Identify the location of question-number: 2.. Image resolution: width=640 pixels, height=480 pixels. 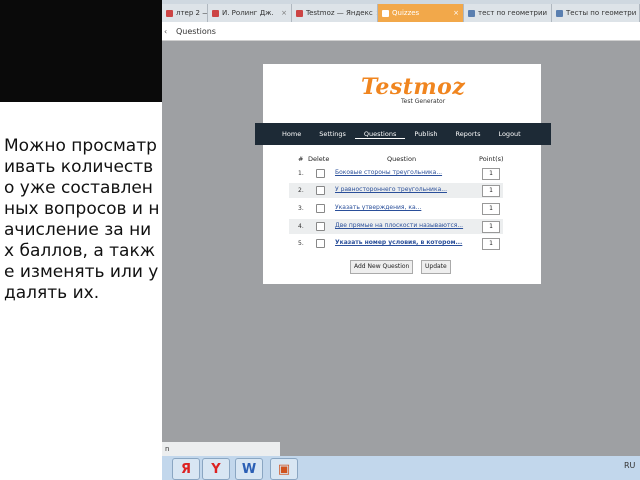
(301, 190).